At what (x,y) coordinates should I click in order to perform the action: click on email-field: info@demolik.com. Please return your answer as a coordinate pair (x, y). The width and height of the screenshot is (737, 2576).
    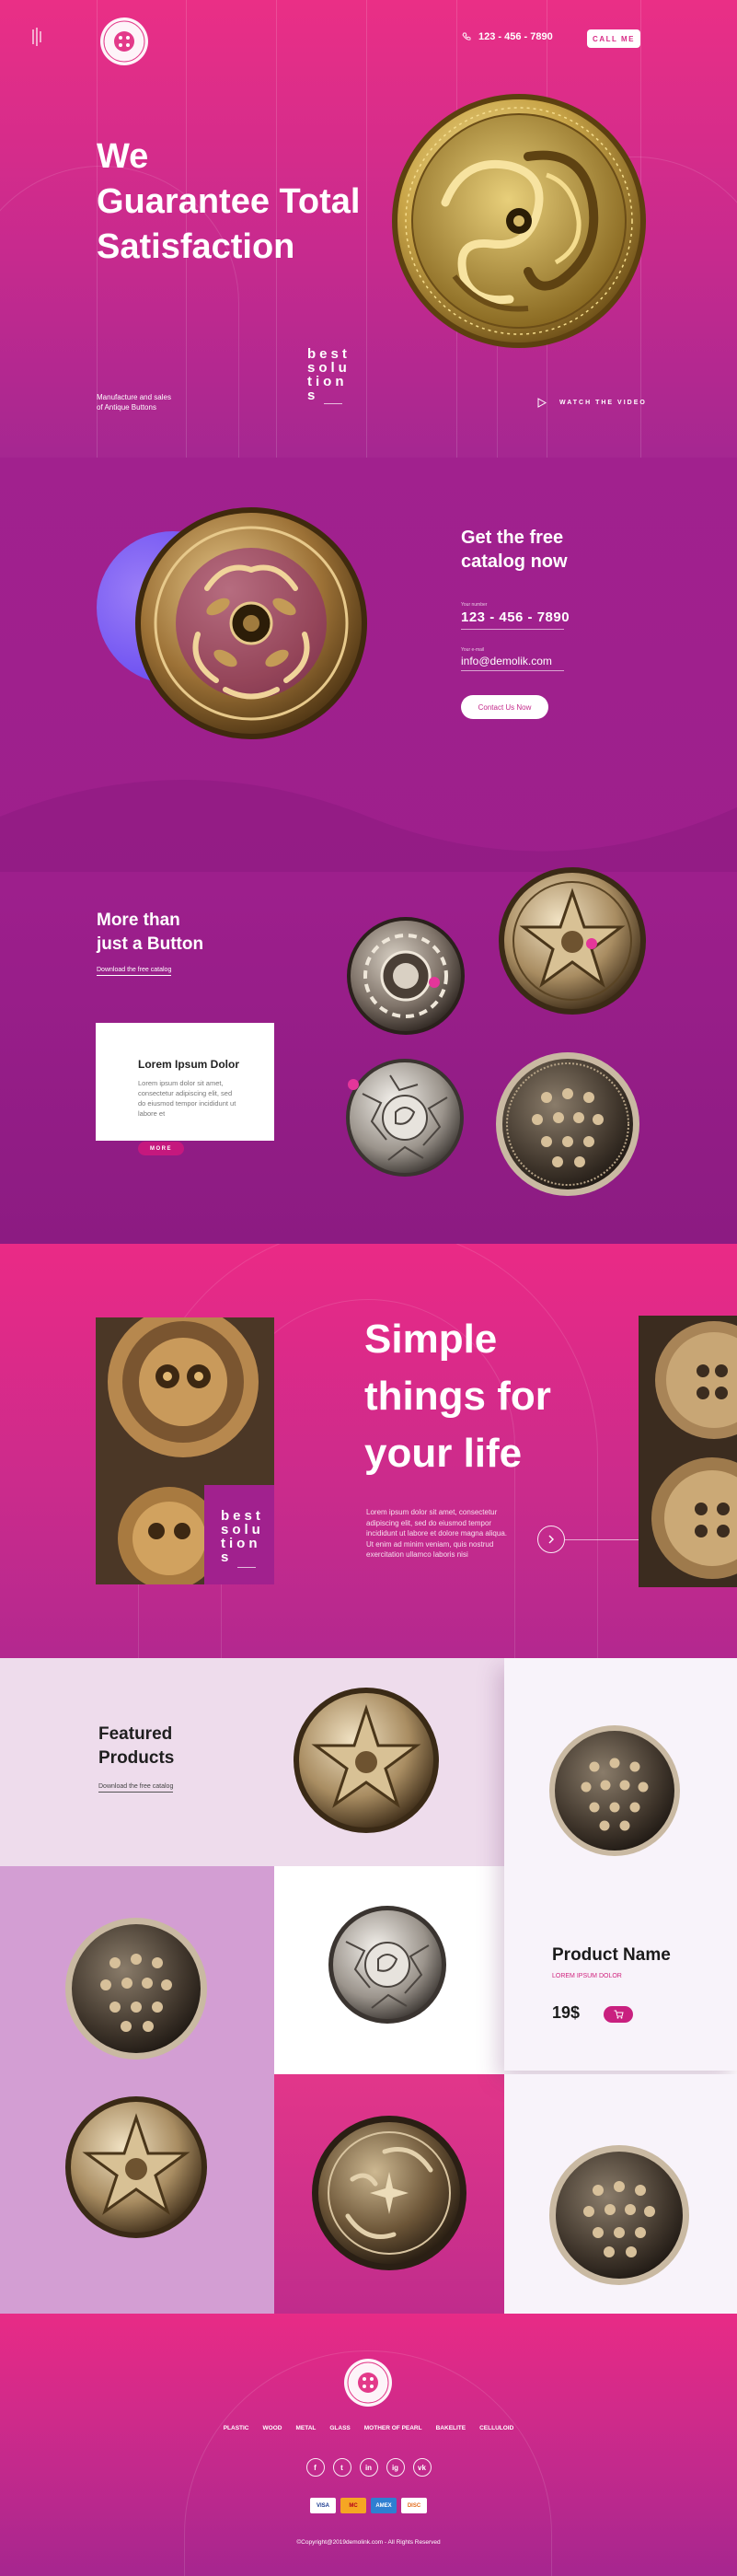
    Looking at the image, I should click on (507, 661).